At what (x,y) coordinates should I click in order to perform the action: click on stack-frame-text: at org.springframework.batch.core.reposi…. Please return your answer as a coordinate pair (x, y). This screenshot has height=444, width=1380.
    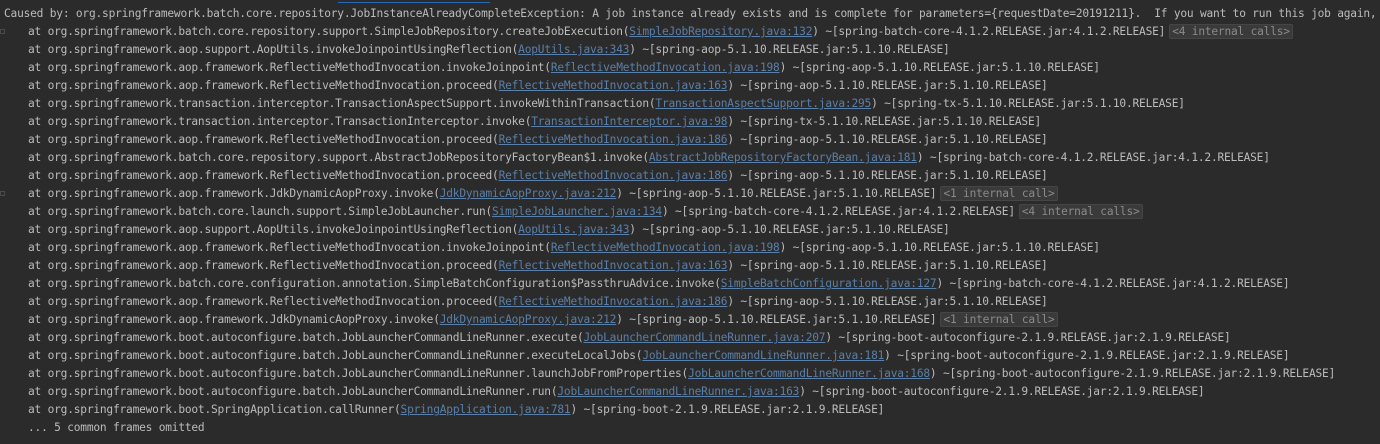
    Looking at the image, I should click on (649, 158).